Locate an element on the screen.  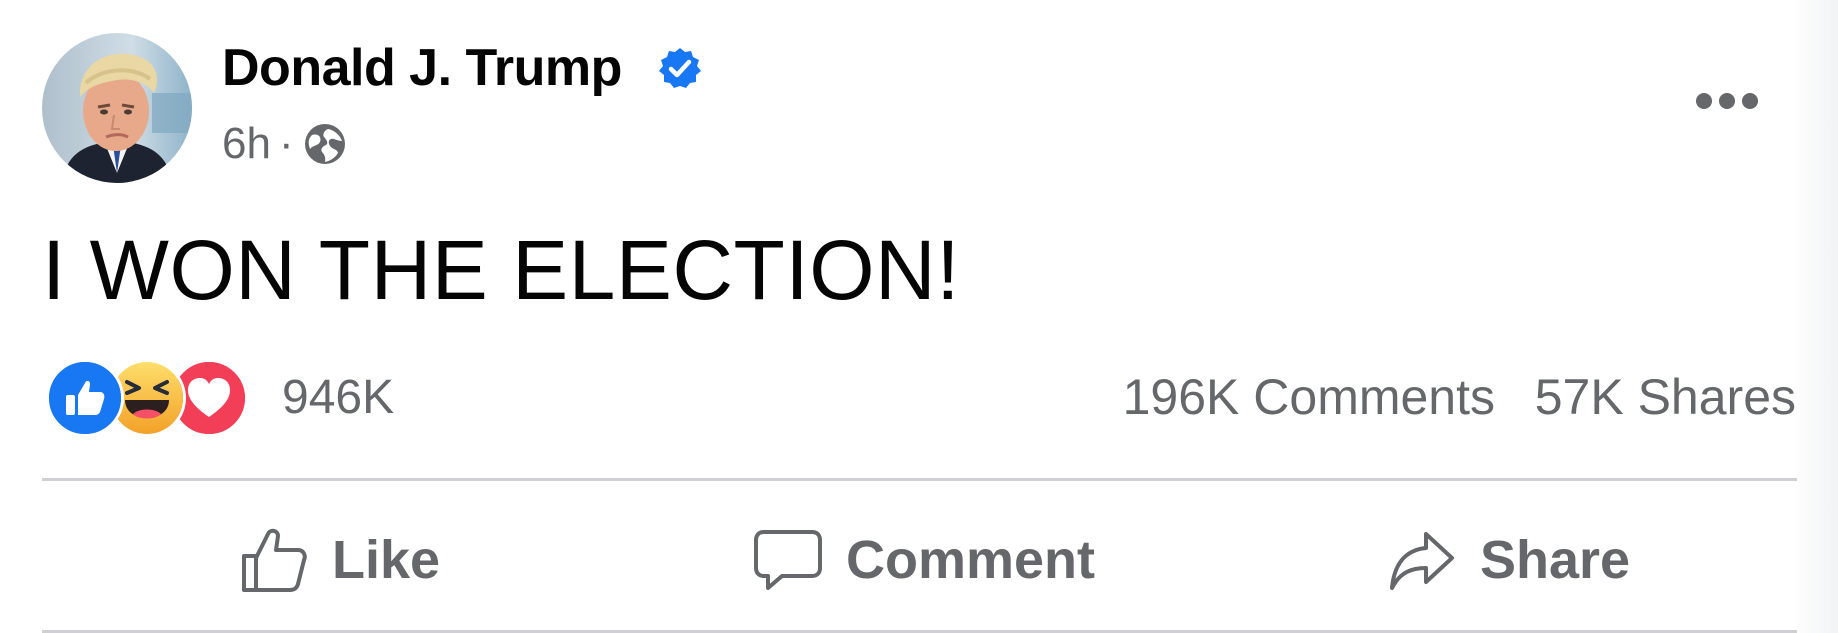
comment-label: Comment is located at coordinates (971, 560).